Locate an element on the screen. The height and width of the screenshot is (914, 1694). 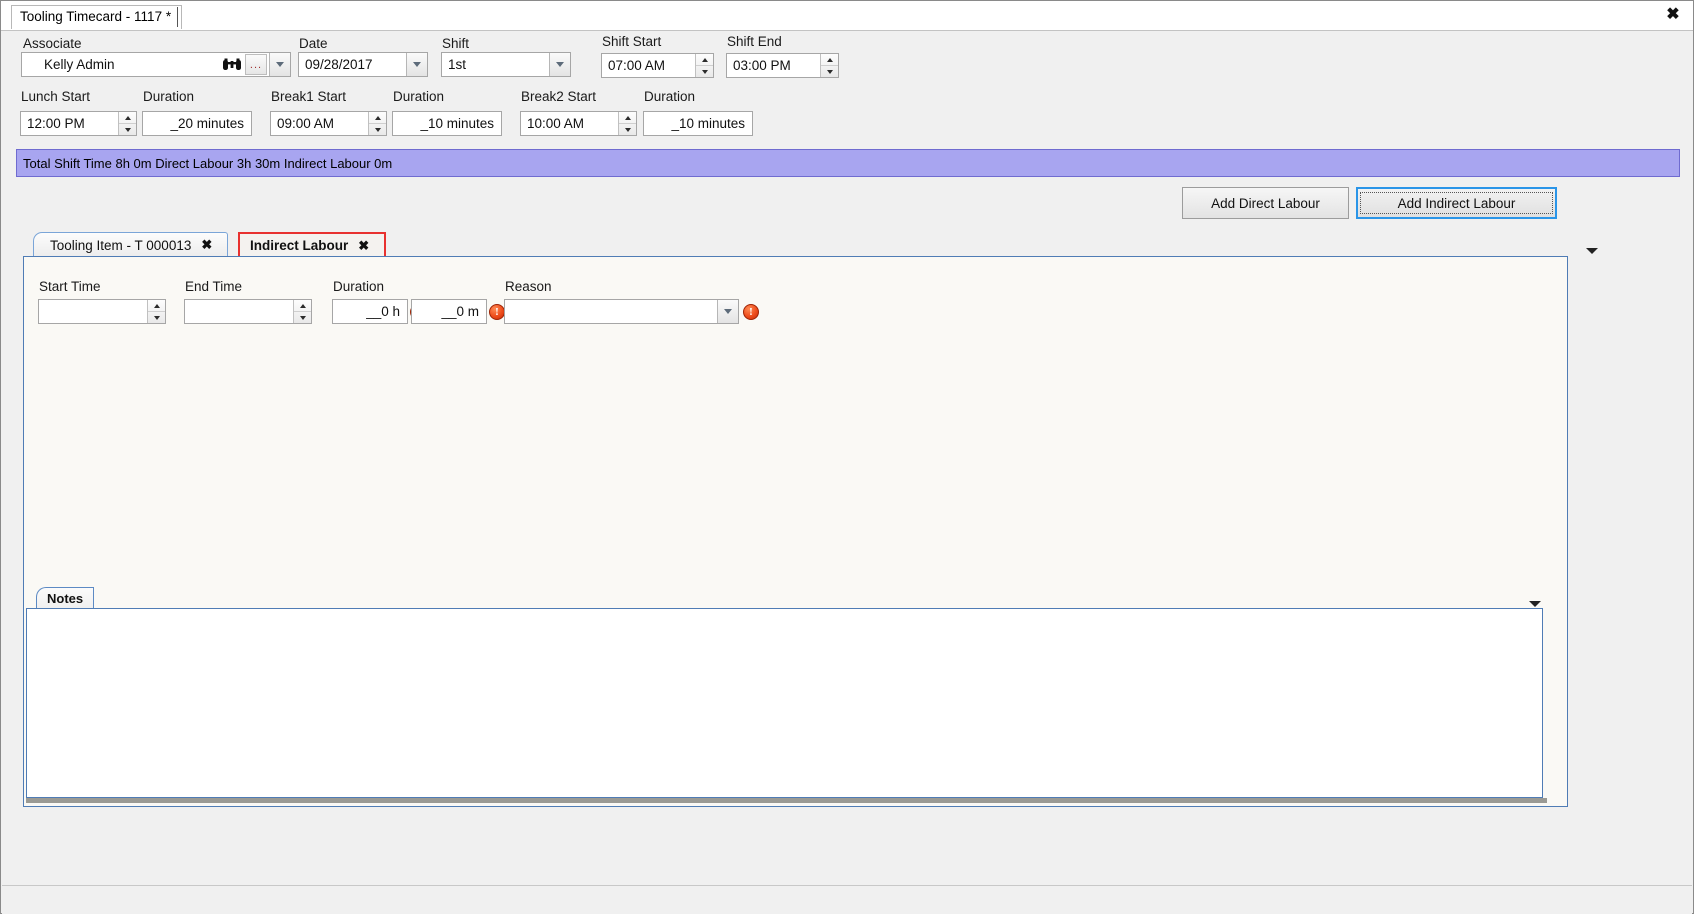
date-label: Date is located at coordinates (313, 43).